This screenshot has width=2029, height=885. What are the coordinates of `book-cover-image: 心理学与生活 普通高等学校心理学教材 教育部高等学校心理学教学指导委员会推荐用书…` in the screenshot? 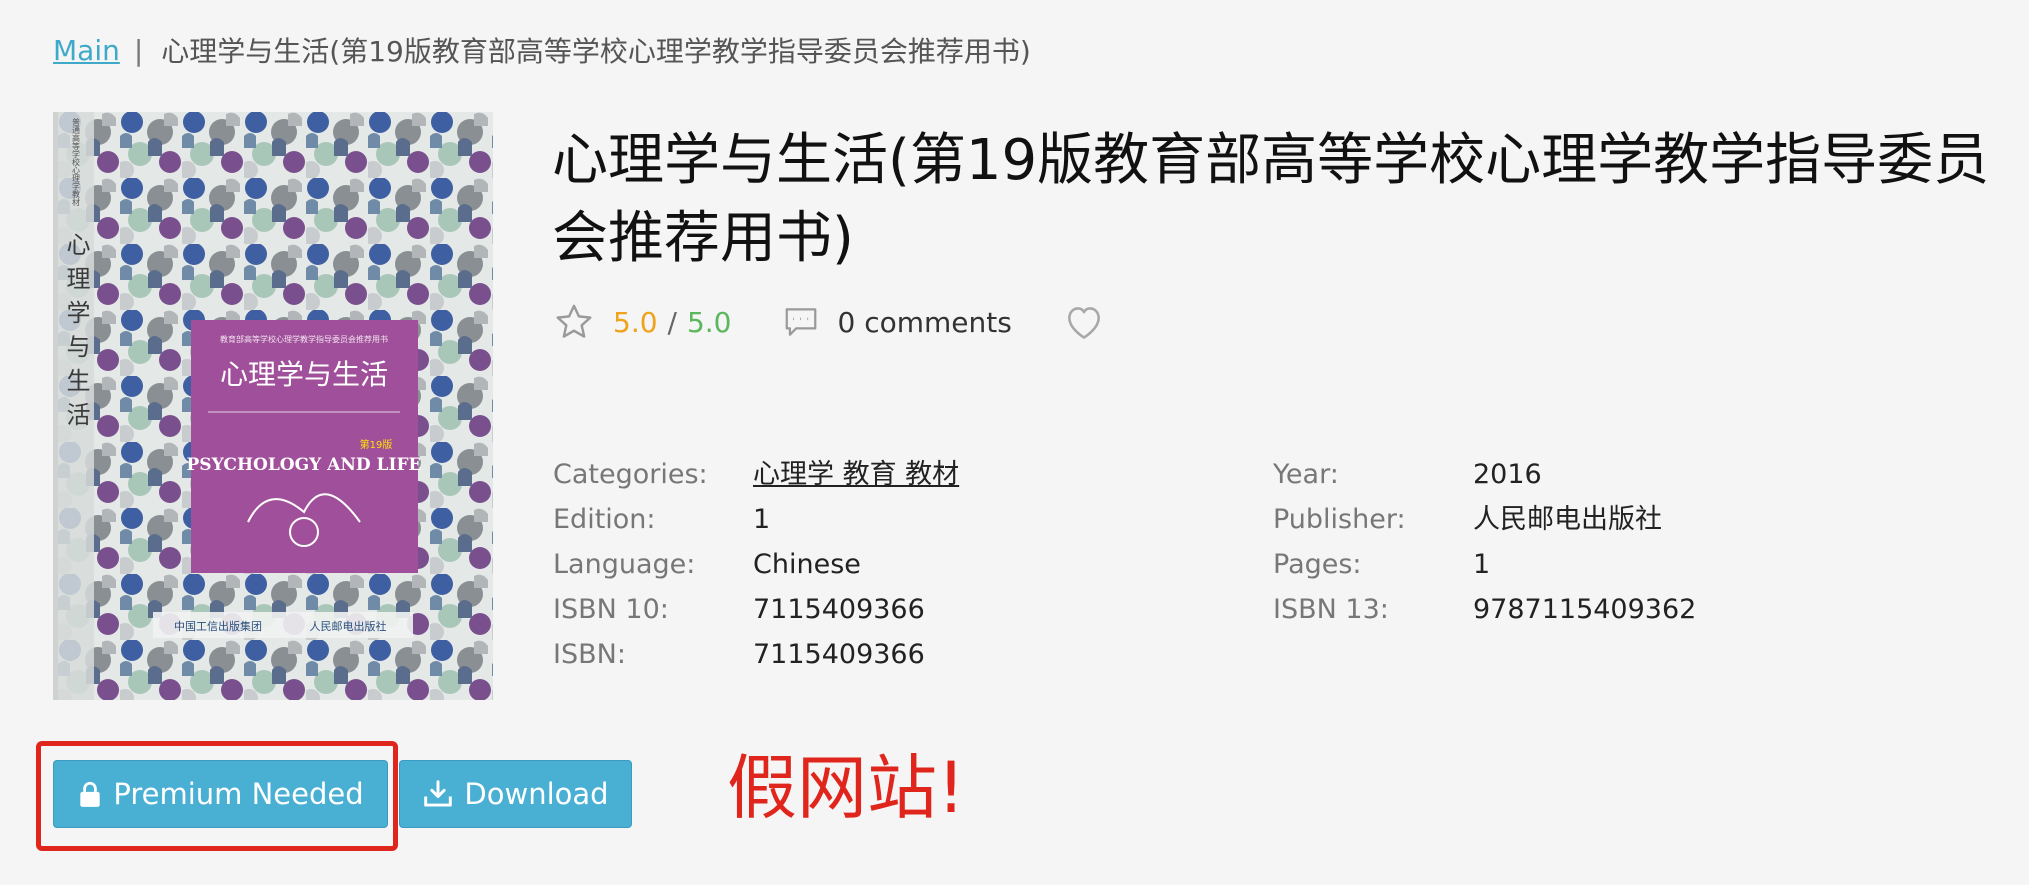 It's located at (273, 406).